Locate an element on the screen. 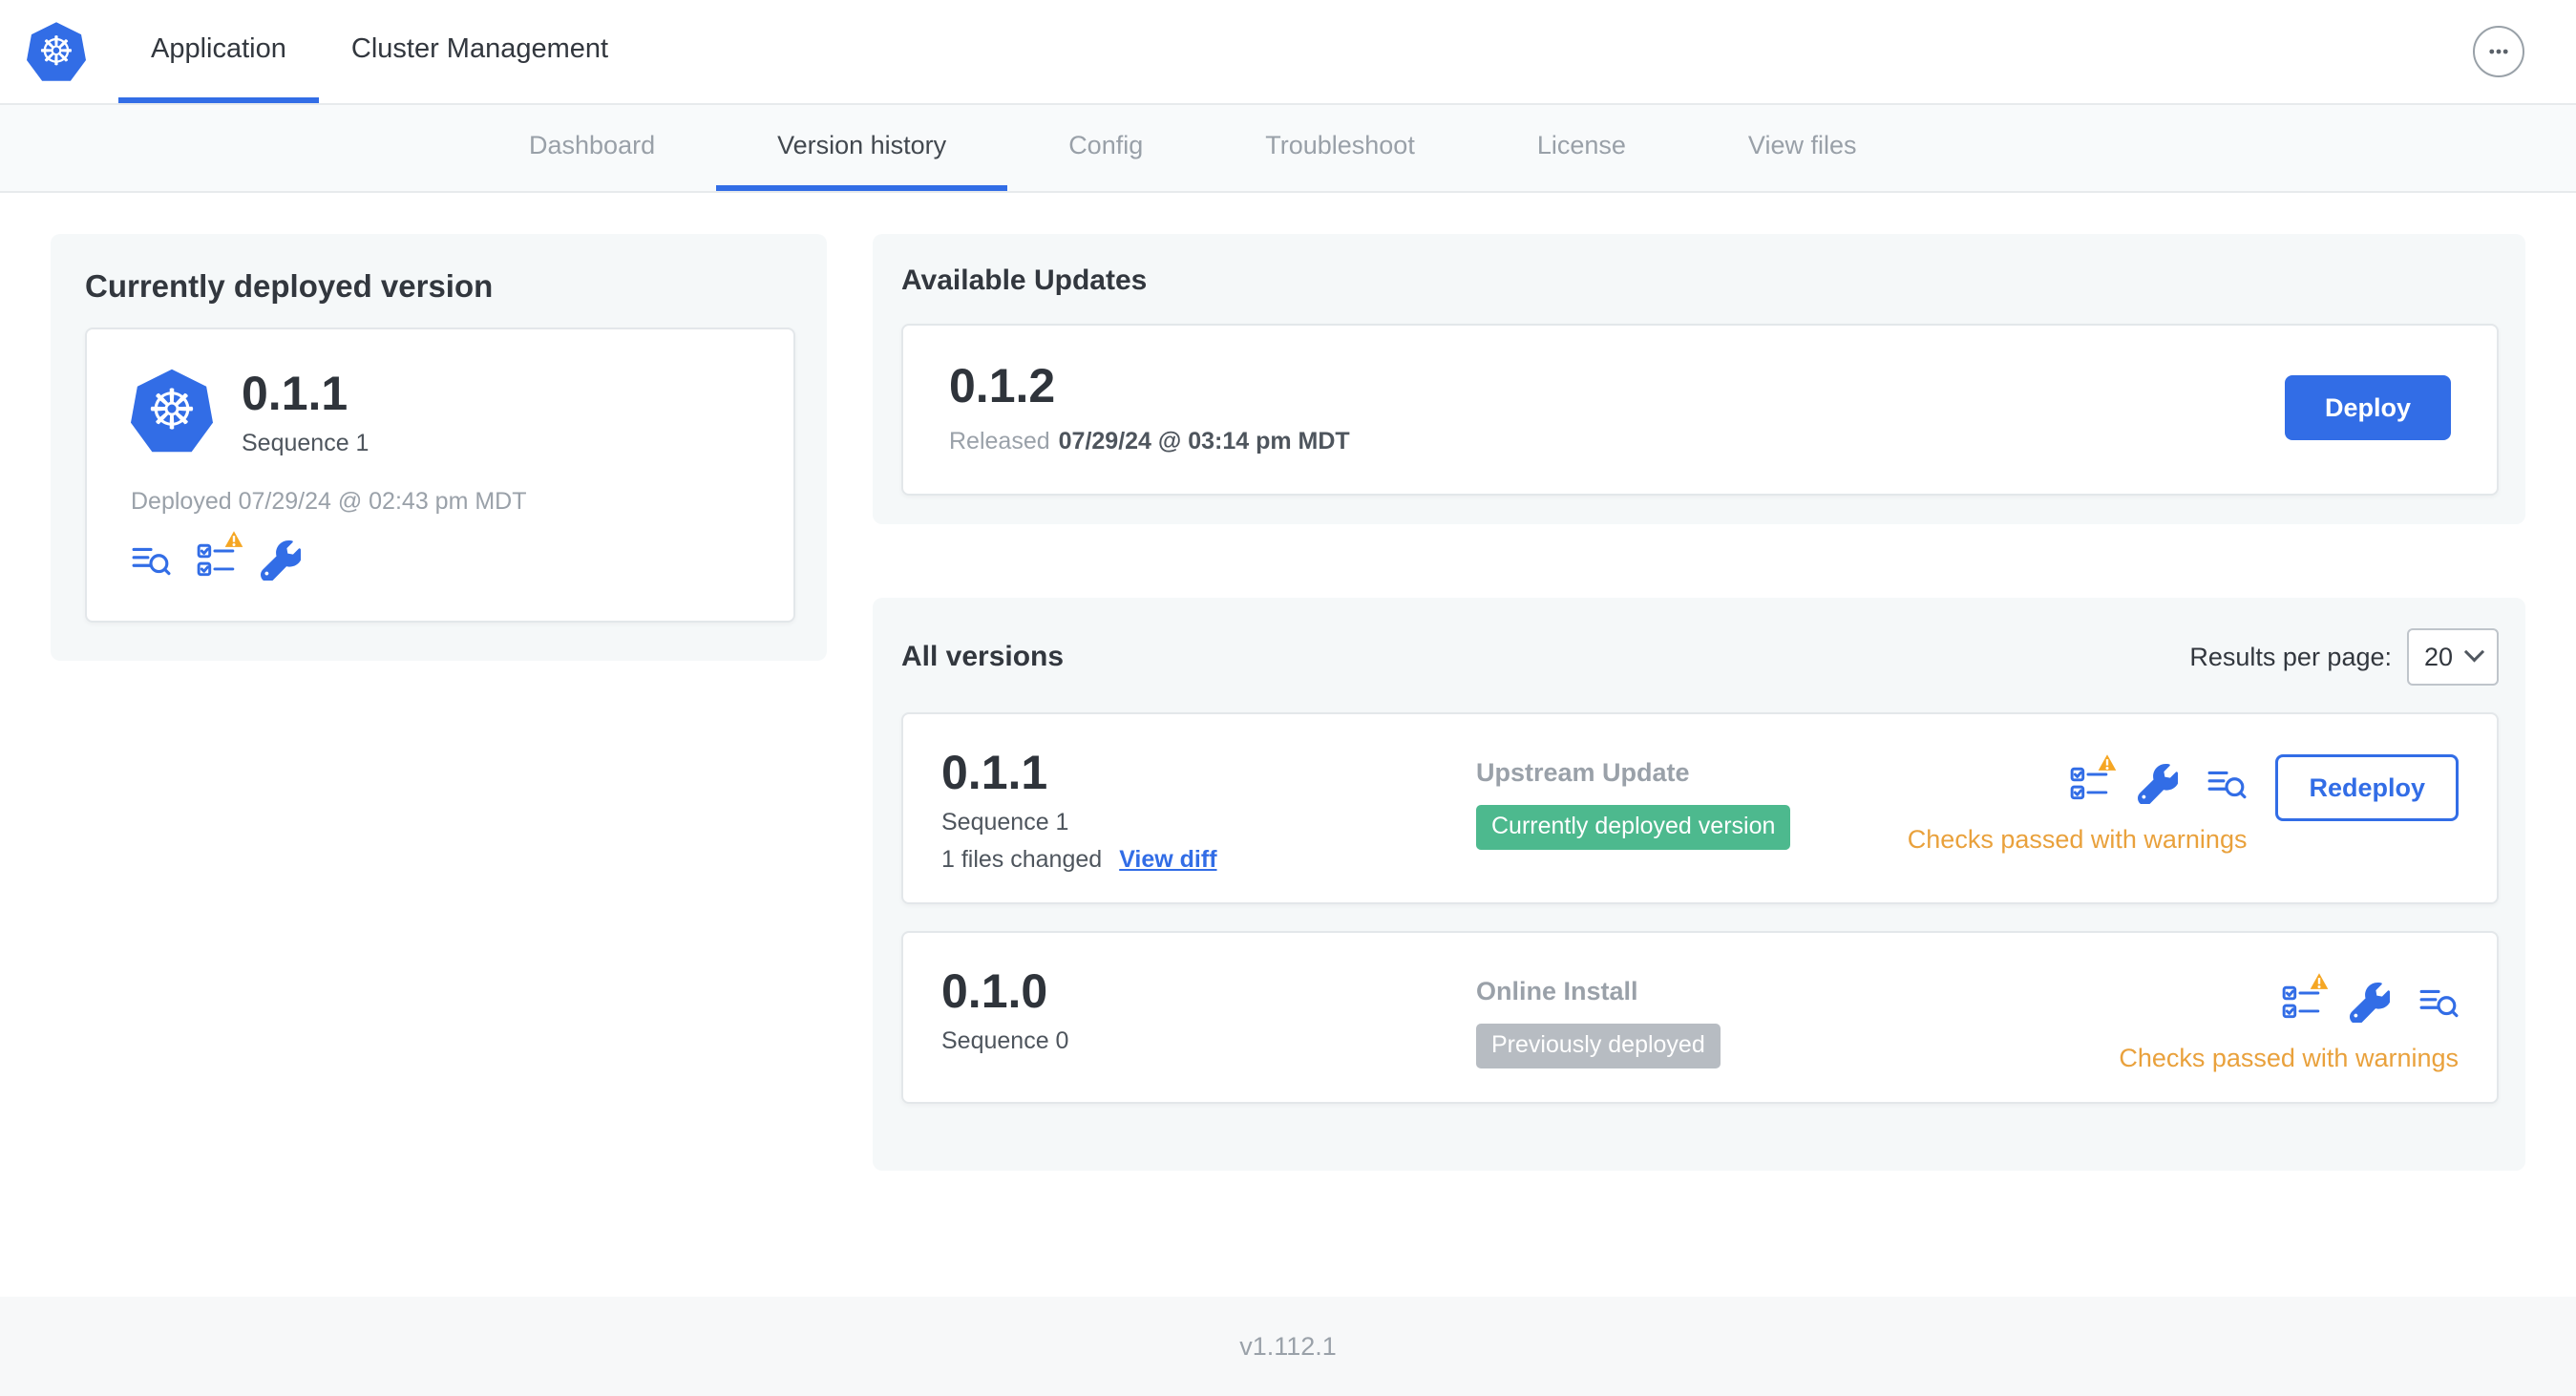 The height and width of the screenshot is (1396, 2576). redeploy-button: Redeploy is located at coordinates (2367, 787).